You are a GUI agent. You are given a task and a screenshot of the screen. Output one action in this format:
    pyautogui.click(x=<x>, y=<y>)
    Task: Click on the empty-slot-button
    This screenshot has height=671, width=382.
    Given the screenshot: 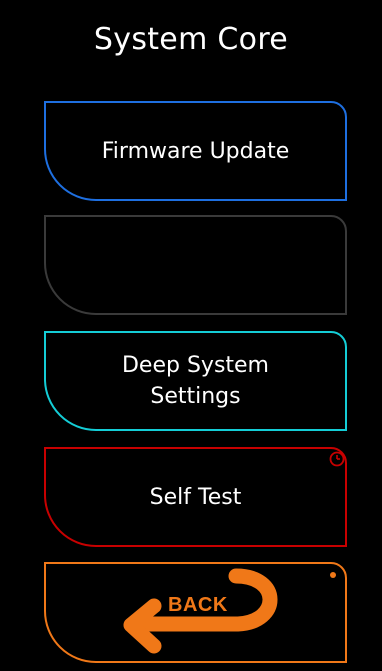 What is the action you would take?
    pyautogui.click(x=195, y=265)
    